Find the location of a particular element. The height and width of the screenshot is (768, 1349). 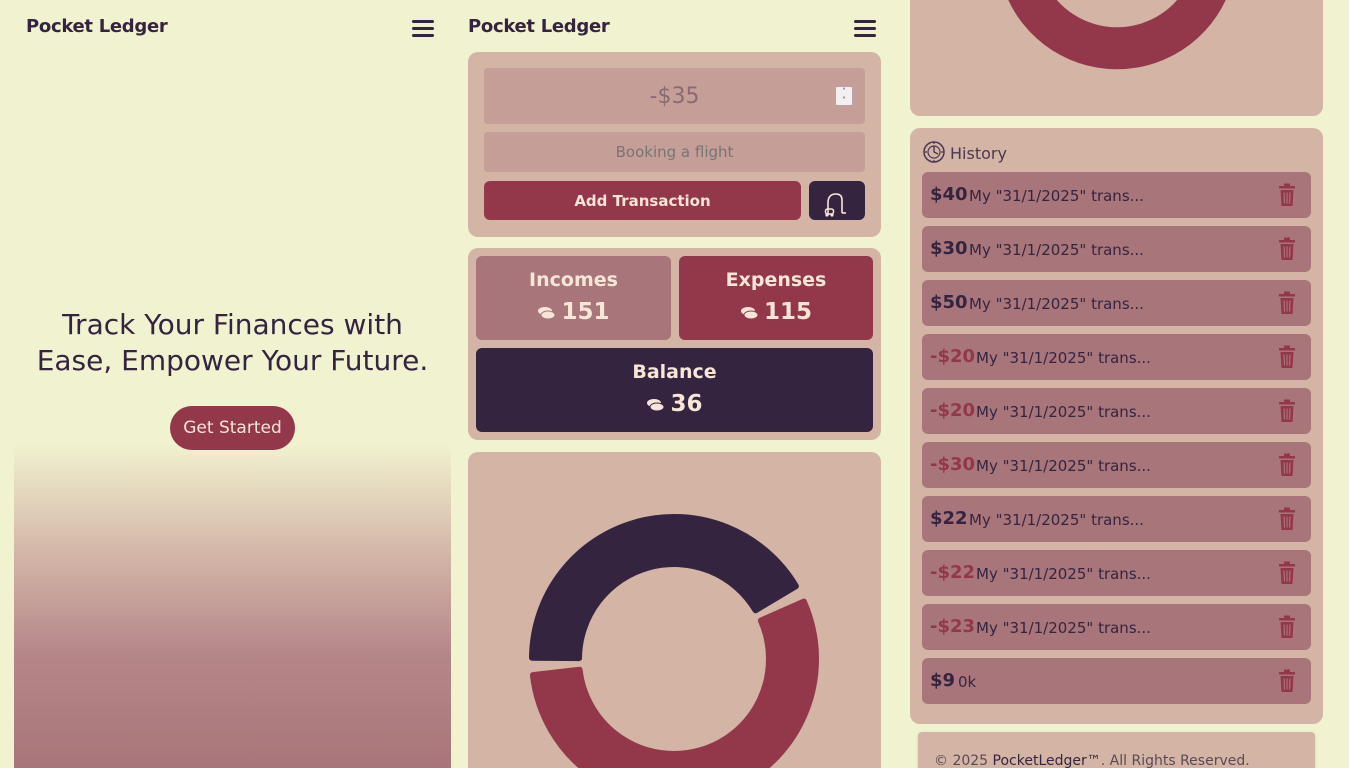

amount-input is located at coordinates (674, 96).